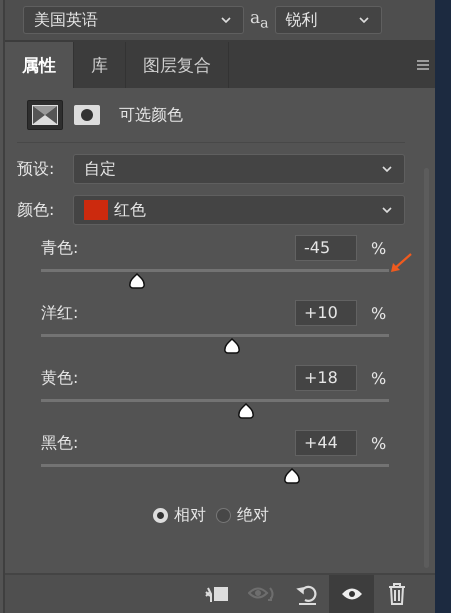 The image size is (451, 613). Describe the element at coordinates (39, 65) in the screenshot. I see `panel-tab: 属性` at that location.